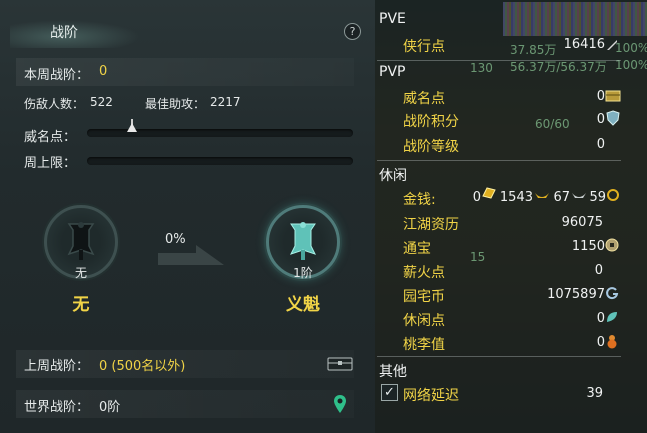 This screenshot has height=433, width=647. Describe the element at coordinates (612, 317) in the screenshot. I see `leaf-icon` at that location.